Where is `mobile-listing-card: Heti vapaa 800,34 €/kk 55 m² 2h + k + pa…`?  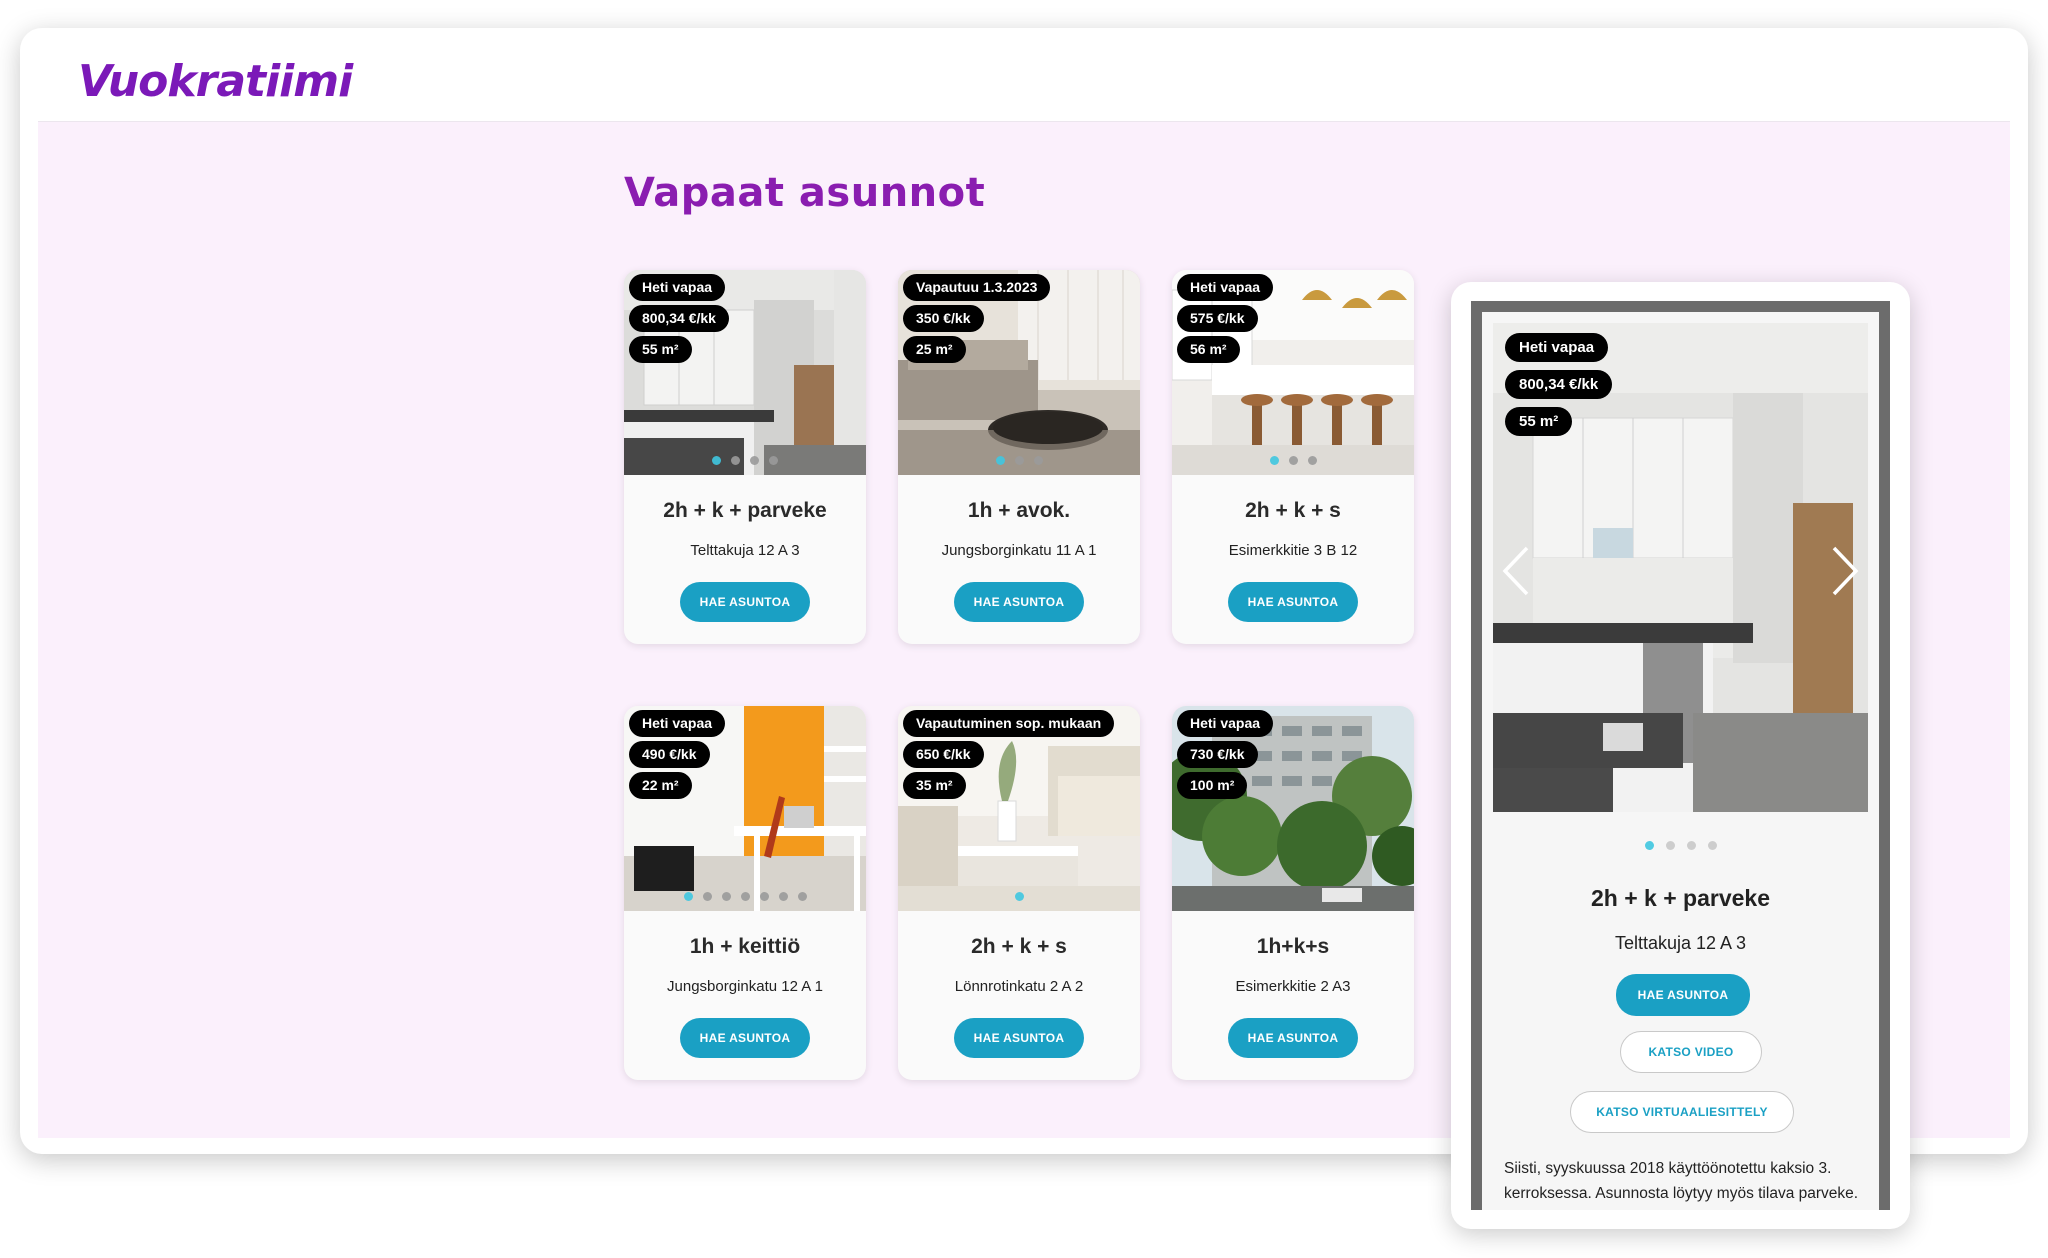
mobile-listing-card: Heti vapaa 800,34 €/kk 55 m² 2h + k + pa… is located at coordinates (1680, 761).